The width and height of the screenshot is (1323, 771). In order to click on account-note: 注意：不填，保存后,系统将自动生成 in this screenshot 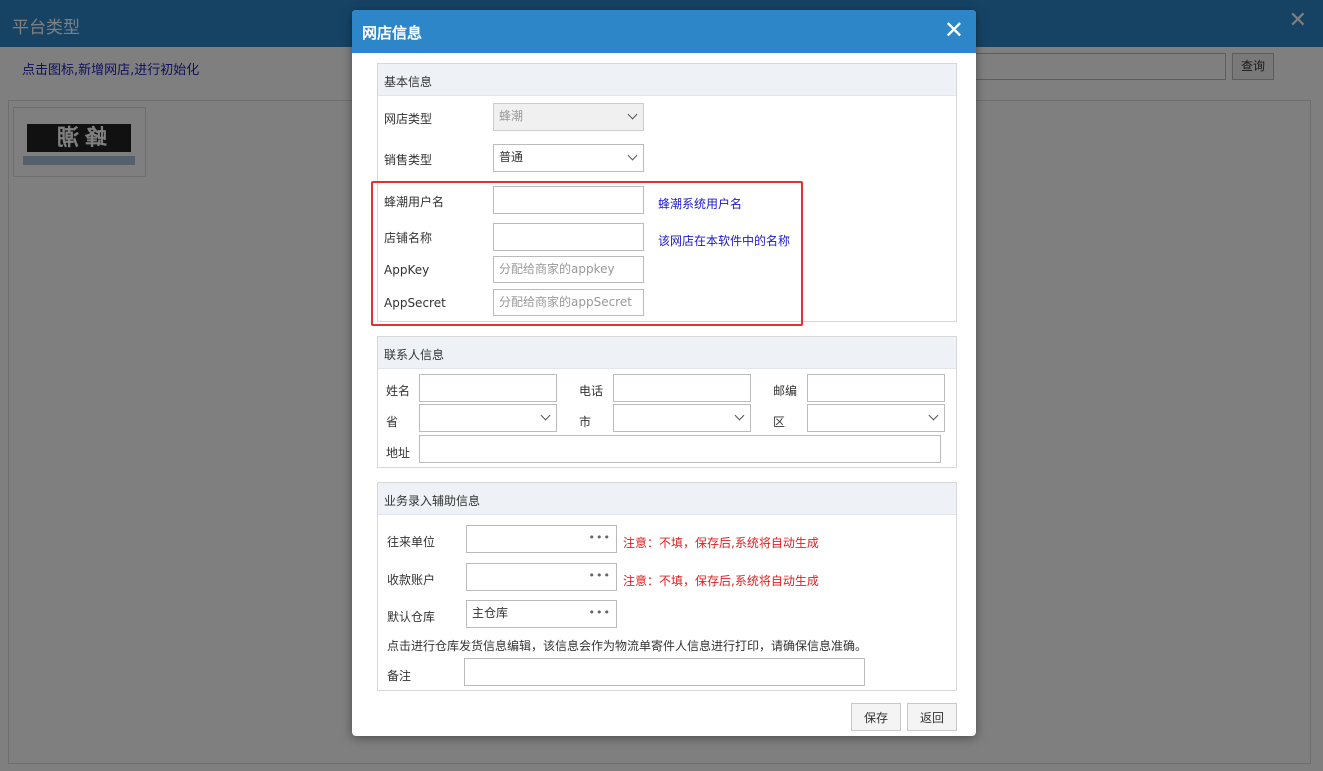, I will do `click(721, 581)`.